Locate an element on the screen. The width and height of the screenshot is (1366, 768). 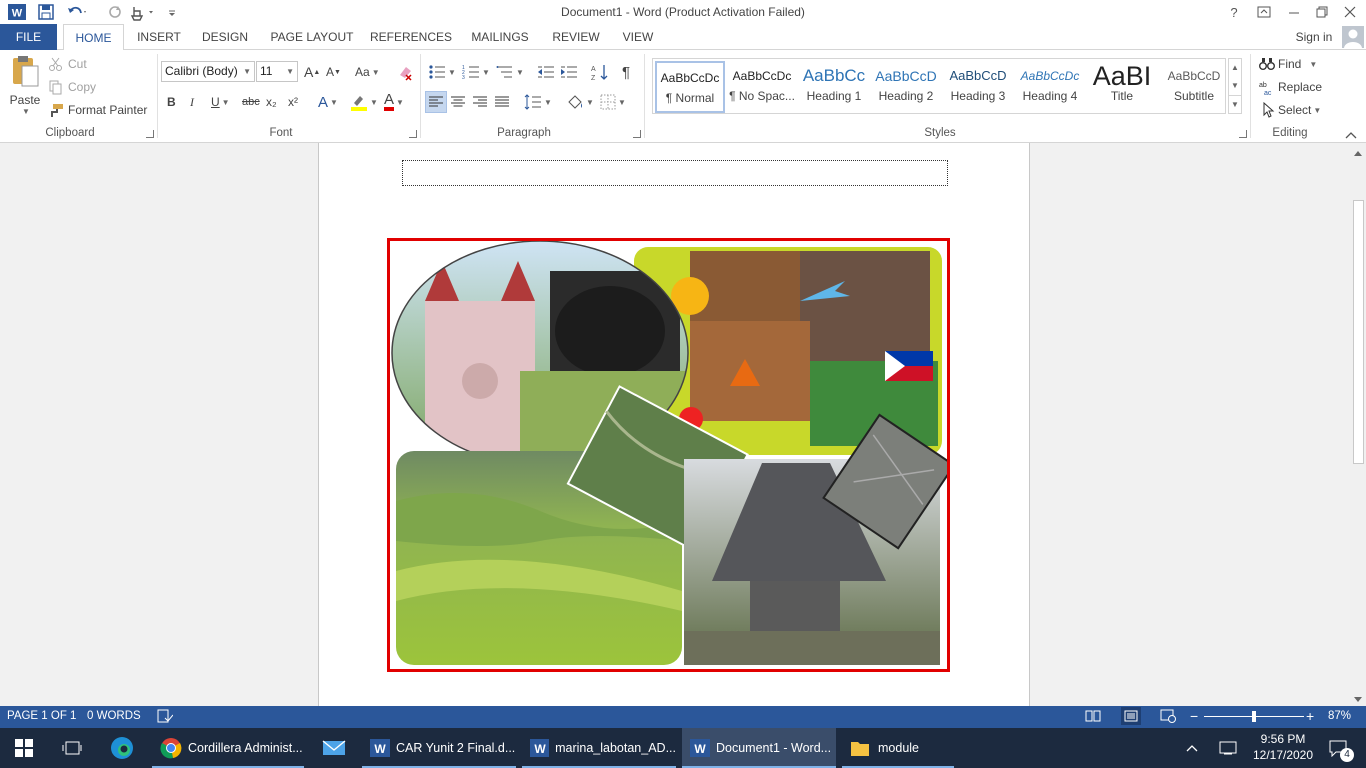
gallery-up-icon: ▲ is located at coordinates (1235, 68).